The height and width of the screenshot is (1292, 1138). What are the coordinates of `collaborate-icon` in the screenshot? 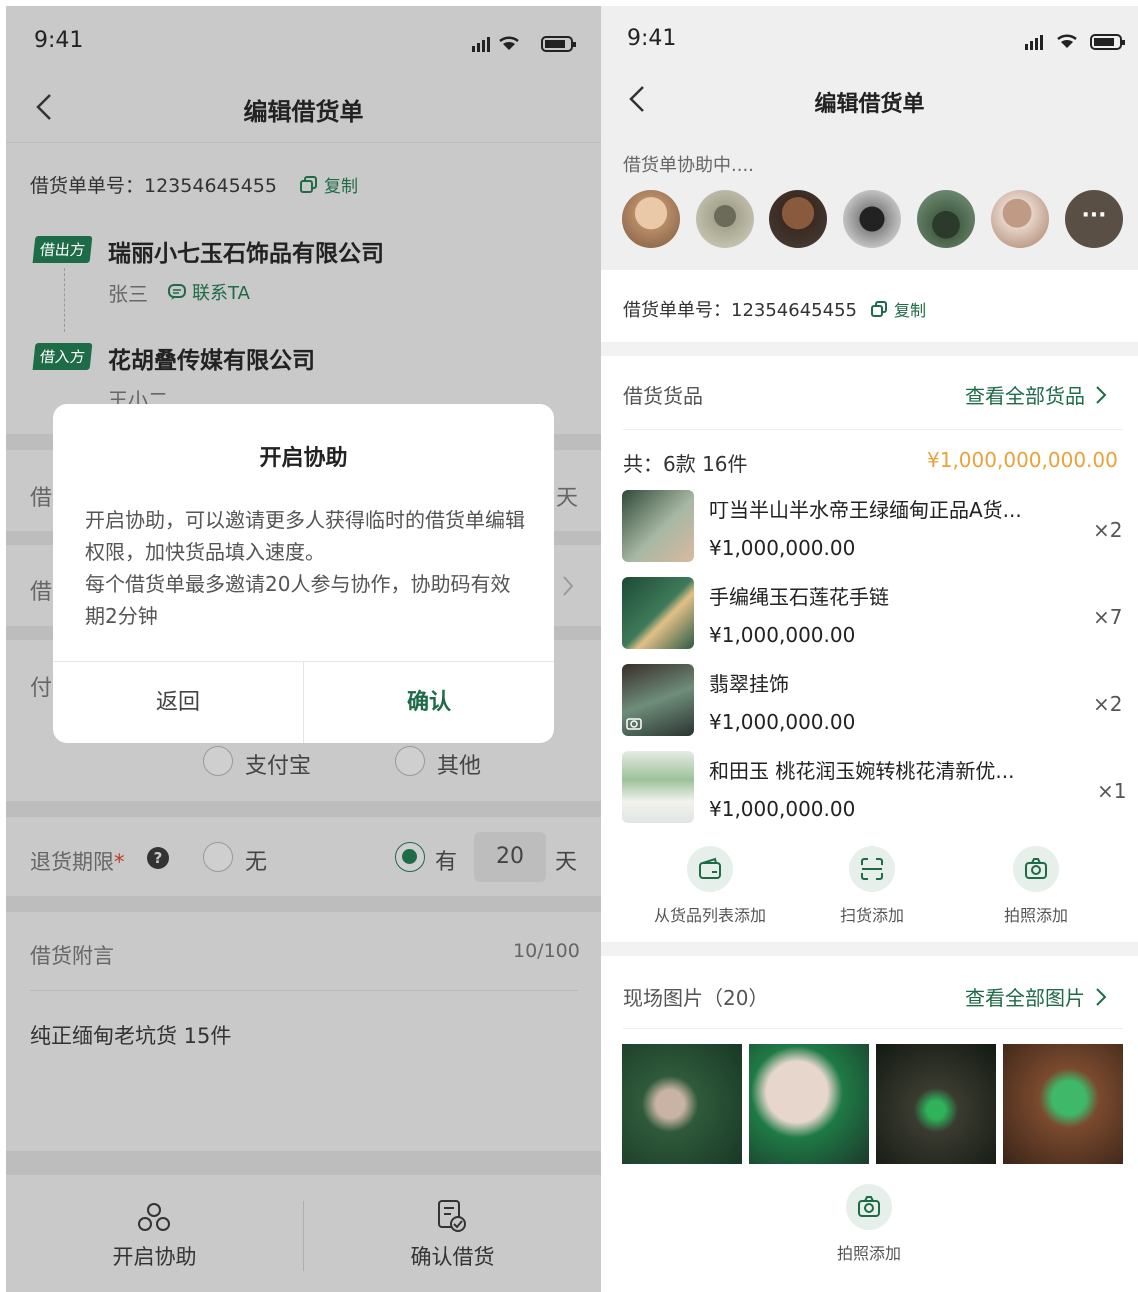 It's located at (154, 1217).